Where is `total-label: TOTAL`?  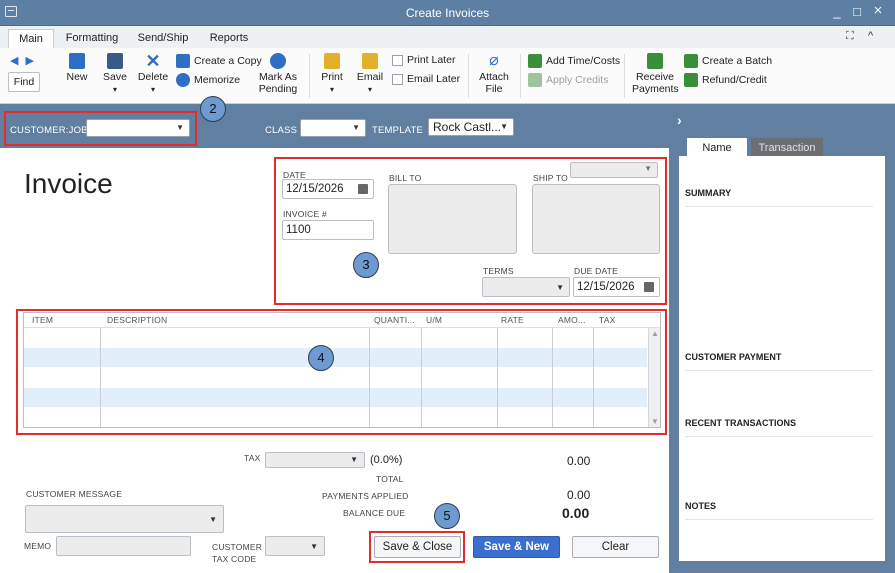
total-label: TOTAL is located at coordinates (390, 479).